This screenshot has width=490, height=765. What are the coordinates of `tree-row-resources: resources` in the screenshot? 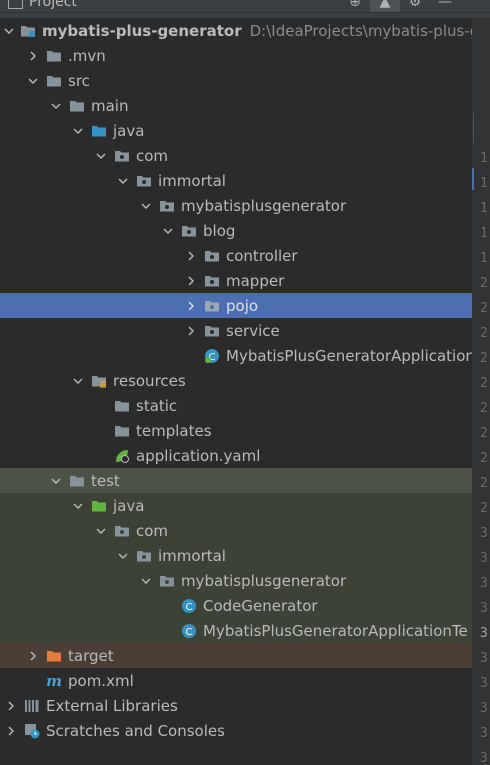 It's located at (236, 380).